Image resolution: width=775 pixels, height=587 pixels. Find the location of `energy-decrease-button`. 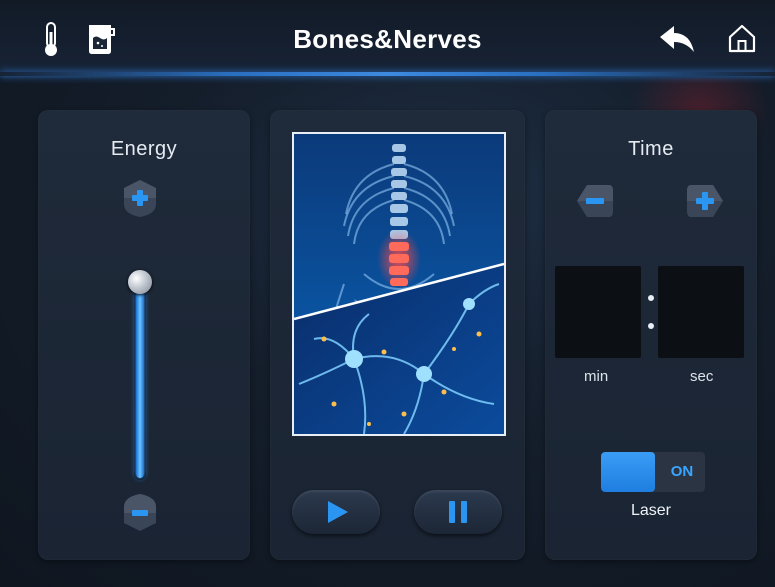

energy-decrease-button is located at coordinates (140, 515).